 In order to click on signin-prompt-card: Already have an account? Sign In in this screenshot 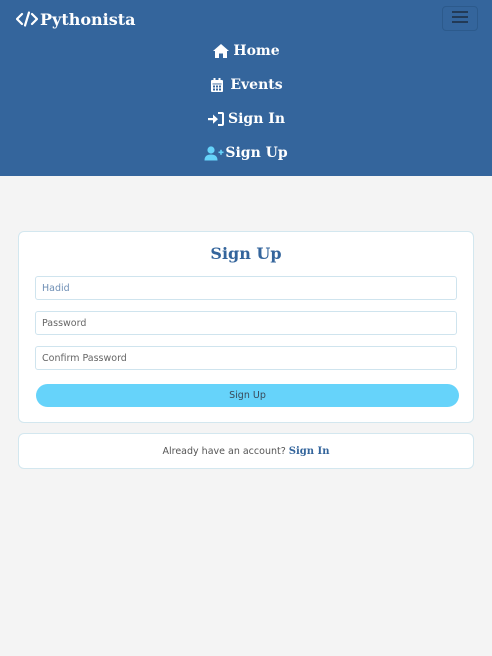, I will do `click(246, 451)`.